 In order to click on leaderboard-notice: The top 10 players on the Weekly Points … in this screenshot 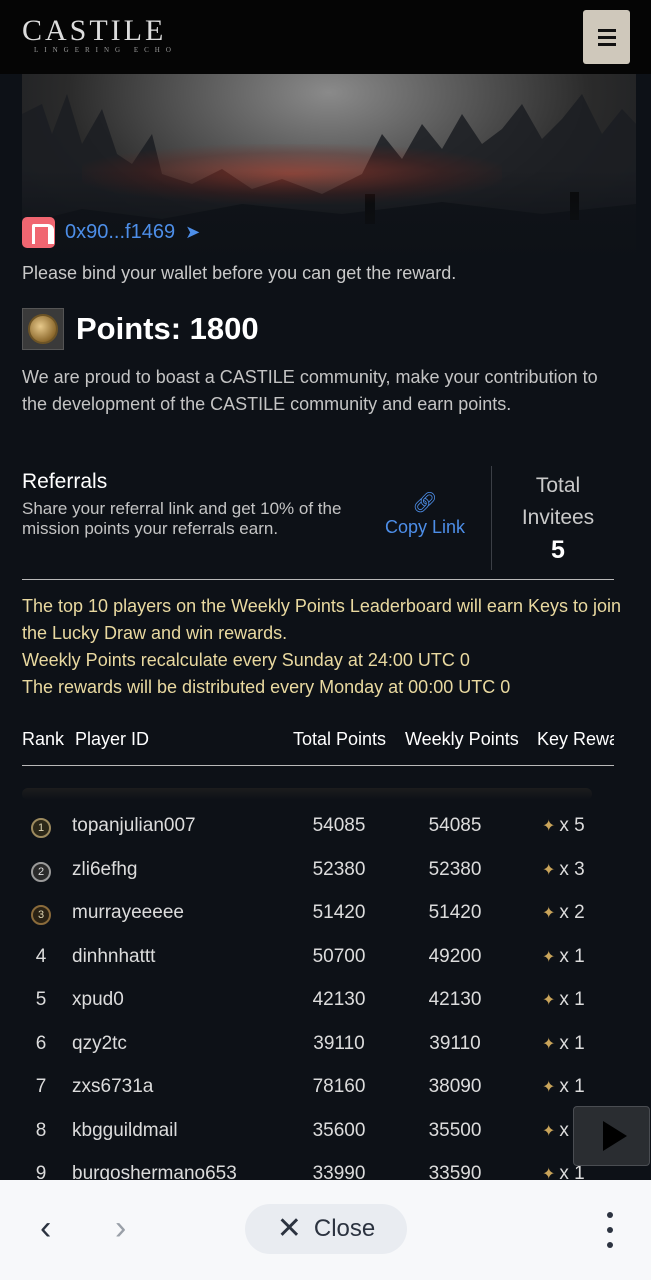, I will do `click(322, 647)`.